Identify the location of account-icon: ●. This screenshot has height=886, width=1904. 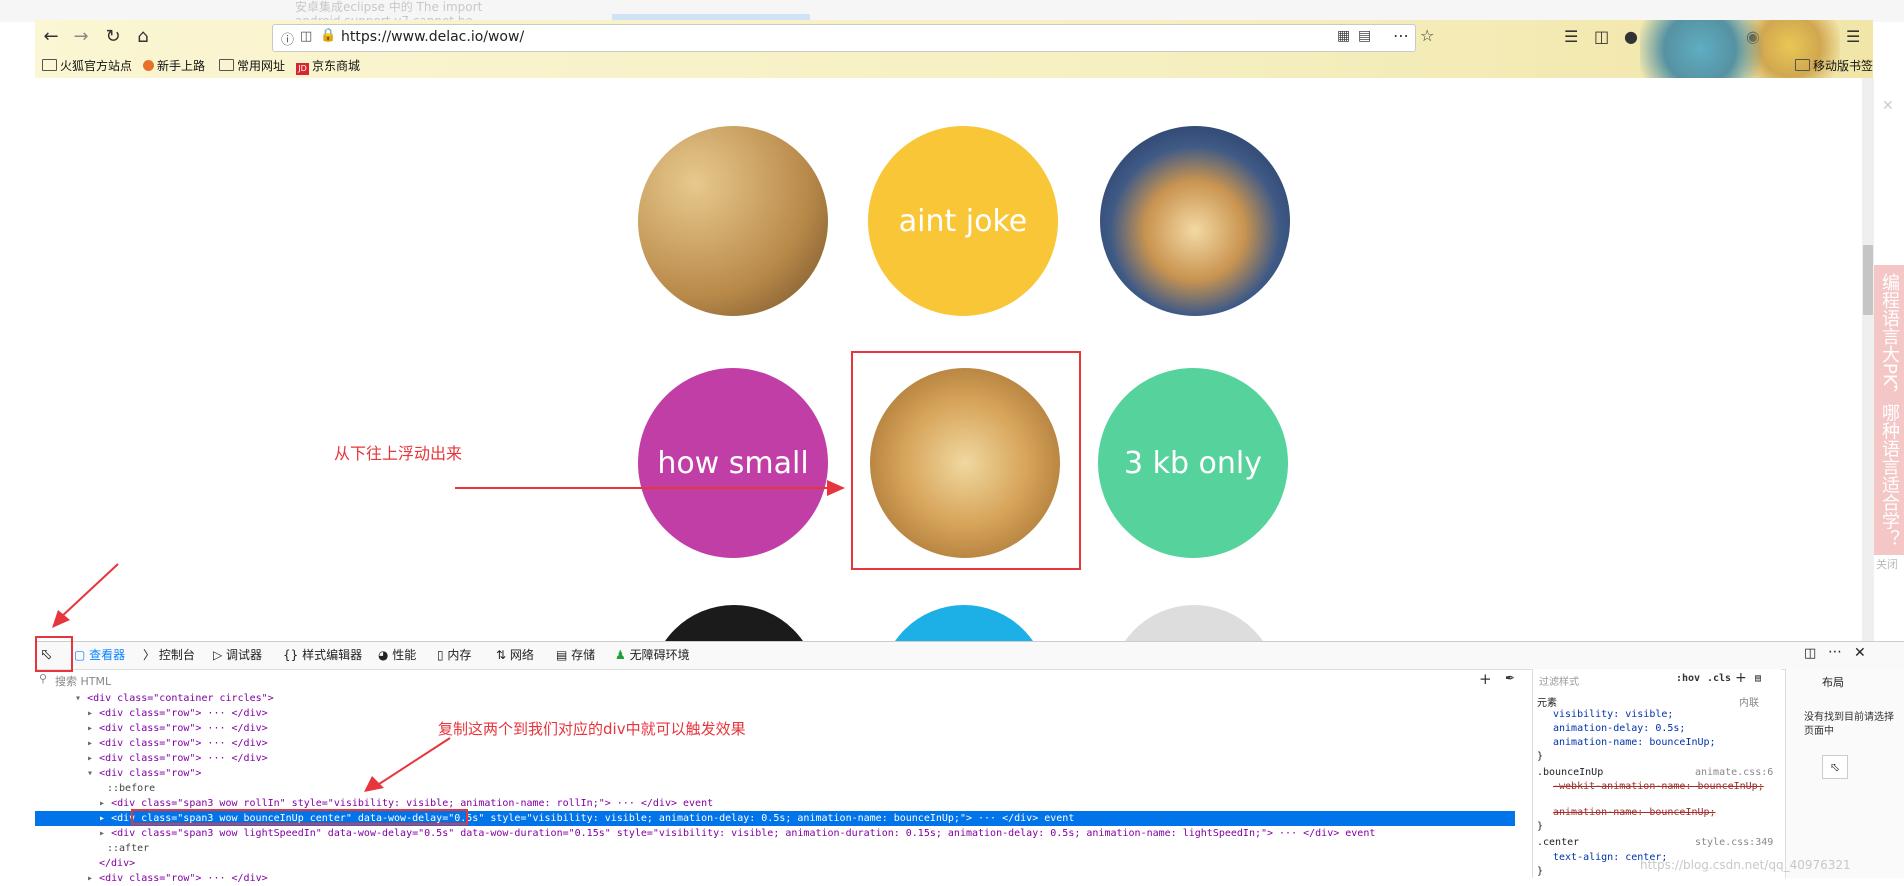
(1631, 36).